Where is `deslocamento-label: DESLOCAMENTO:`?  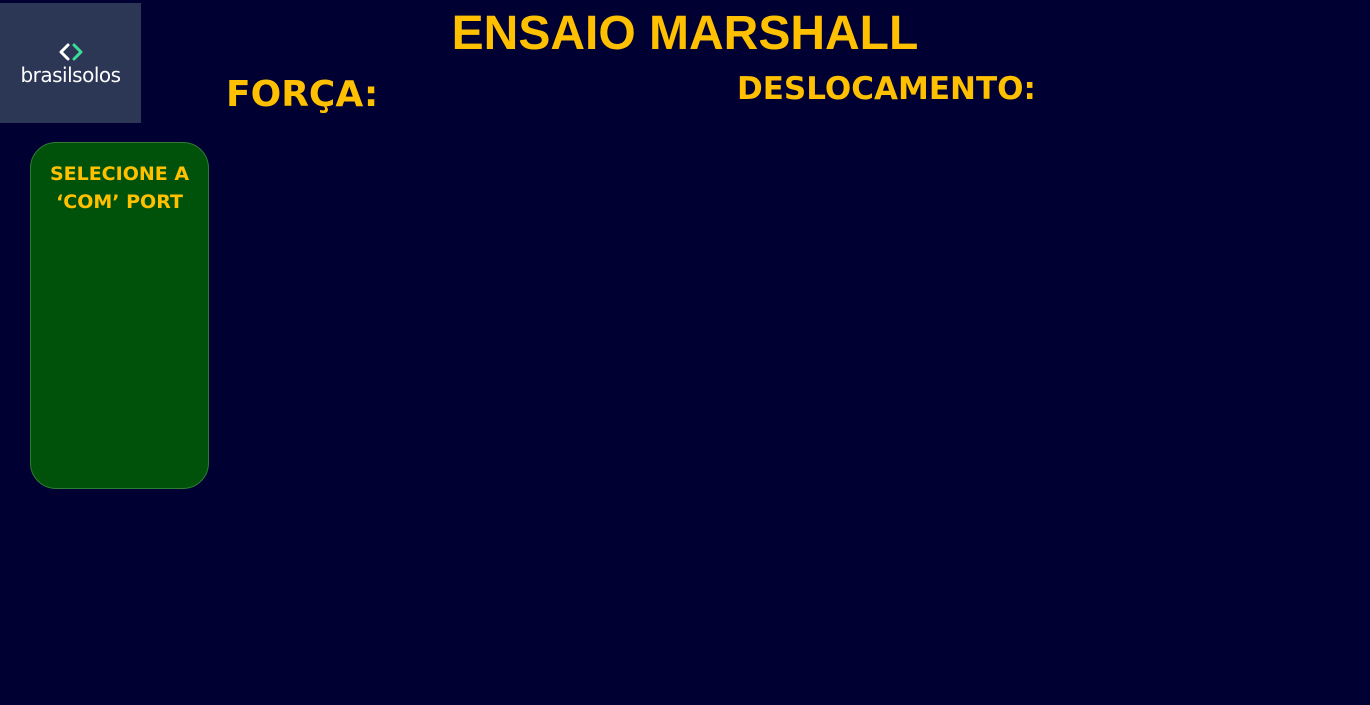 deslocamento-label: DESLOCAMENTO: is located at coordinates (886, 89).